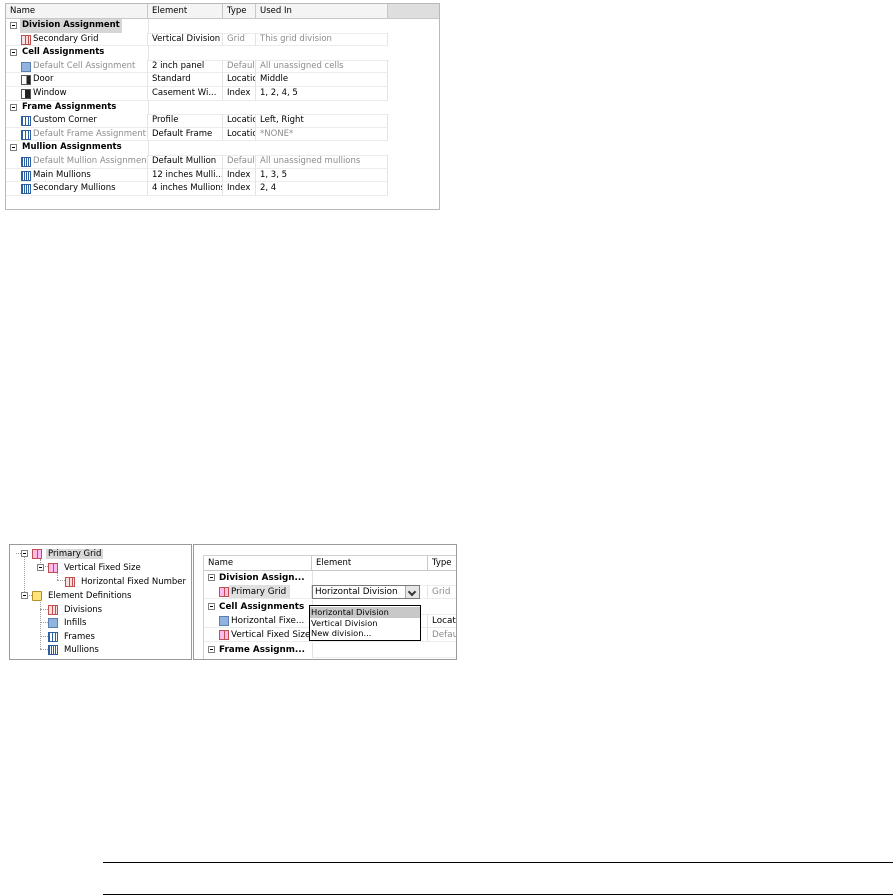 The width and height of the screenshot is (893, 895). I want to click on grid-division-icon, so click(26, 39).